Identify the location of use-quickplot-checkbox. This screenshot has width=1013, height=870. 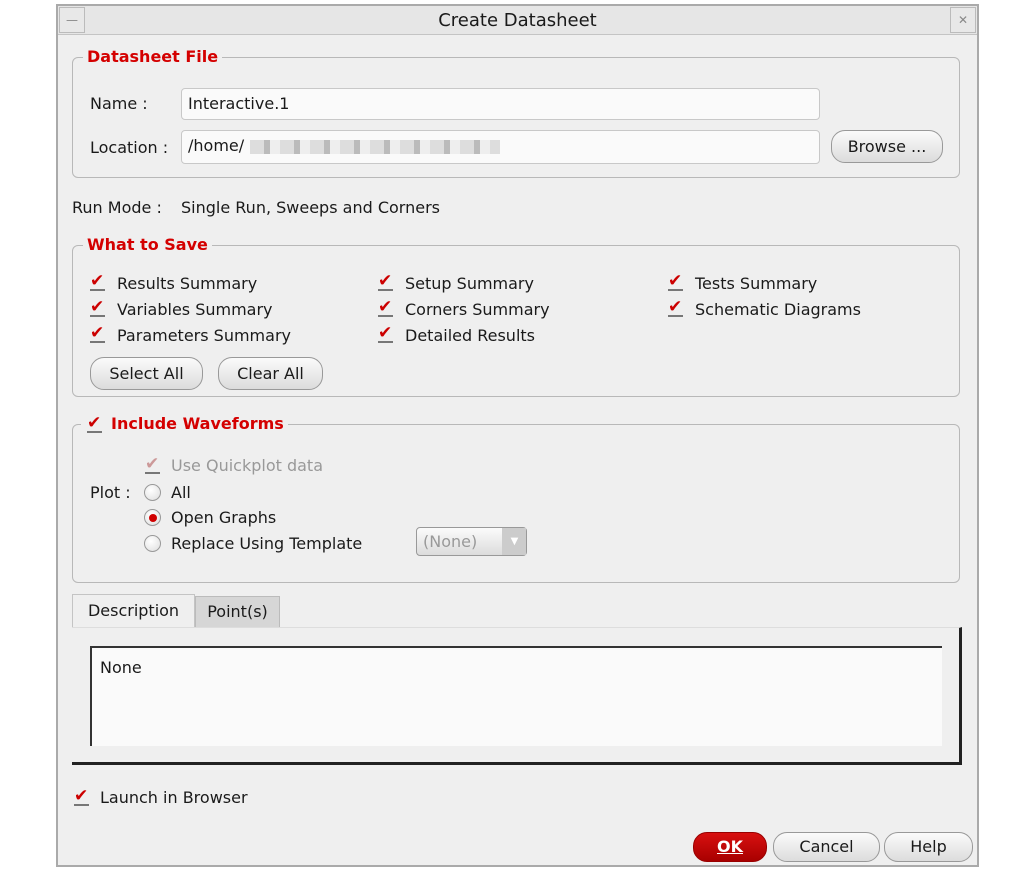
(152, 464).